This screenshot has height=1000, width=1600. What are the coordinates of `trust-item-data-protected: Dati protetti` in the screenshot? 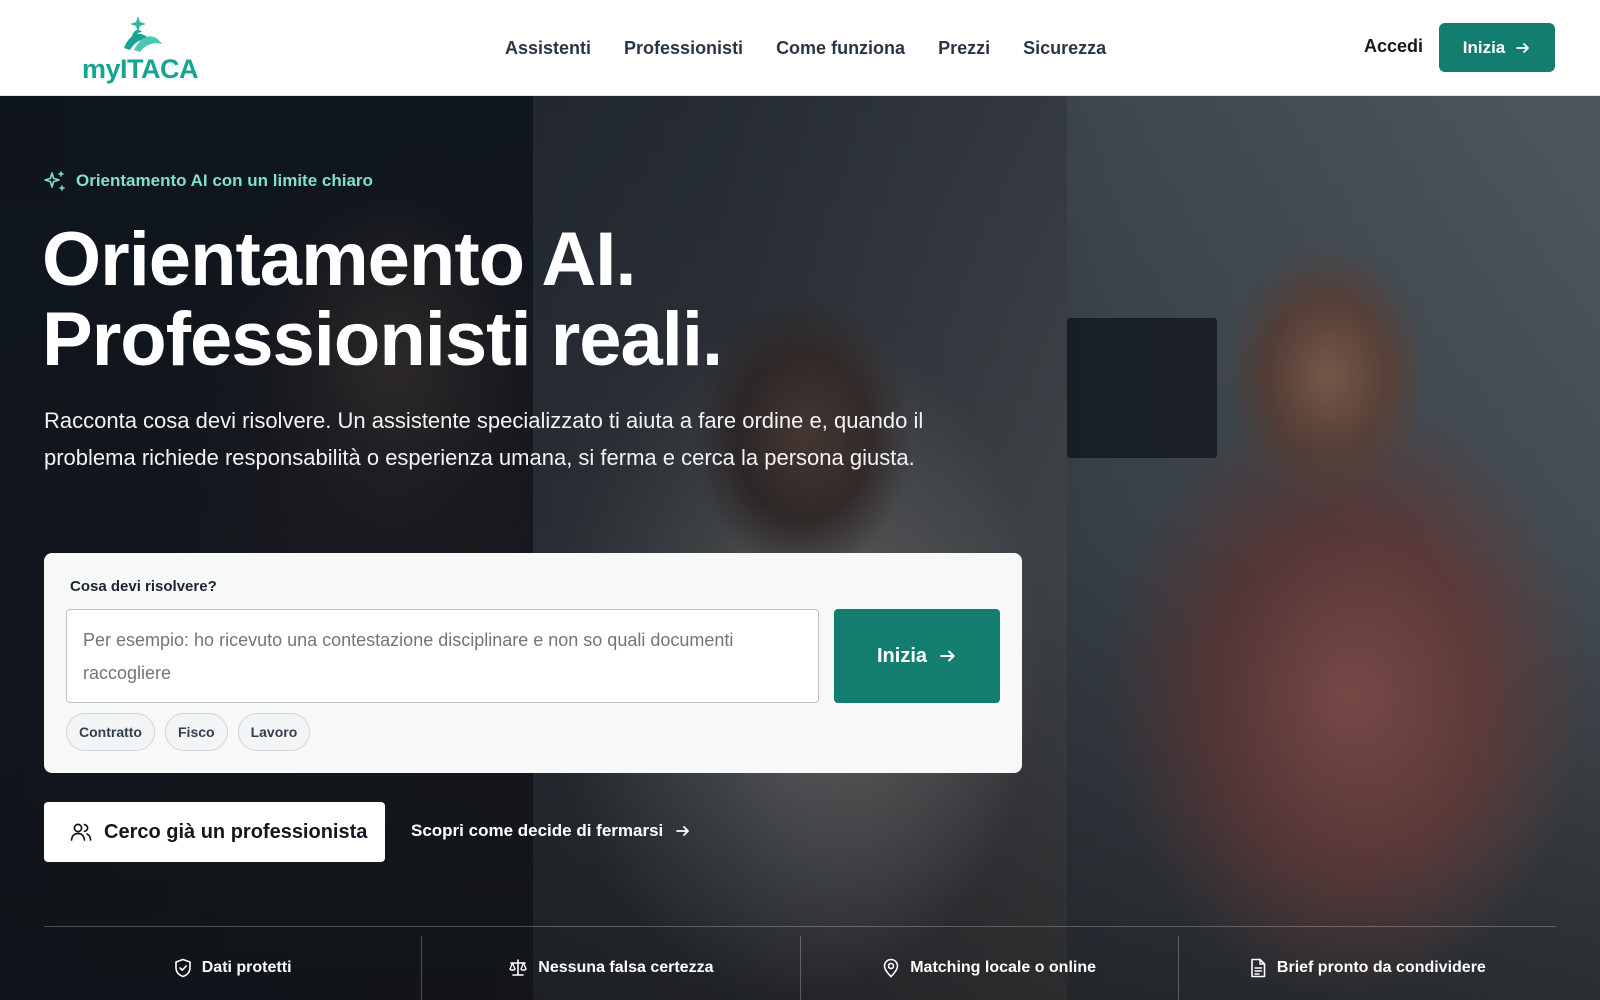 It's located at (233, 968).